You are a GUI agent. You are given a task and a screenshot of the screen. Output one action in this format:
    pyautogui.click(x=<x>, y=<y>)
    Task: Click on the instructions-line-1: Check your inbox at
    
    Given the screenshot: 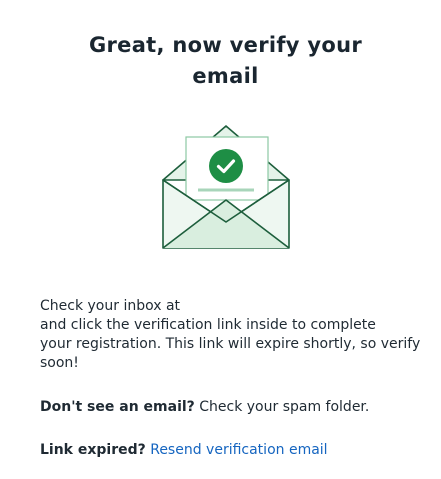 What is the action you would take?
    pyautogui.click(x=110, y=306)
    